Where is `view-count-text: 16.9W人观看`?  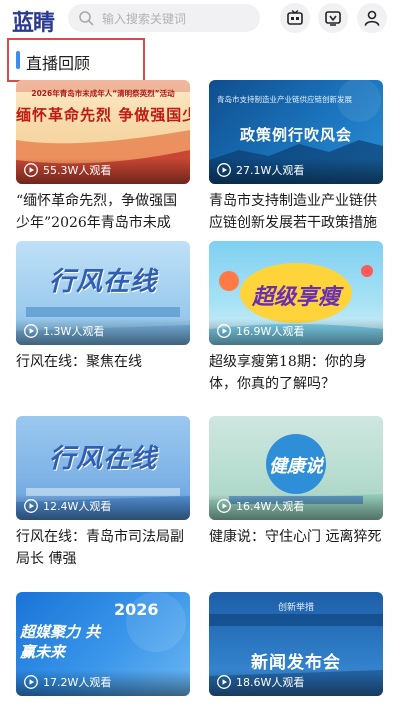 view-count-text: 16.9W人观看 is located at coordinates (270, 331).